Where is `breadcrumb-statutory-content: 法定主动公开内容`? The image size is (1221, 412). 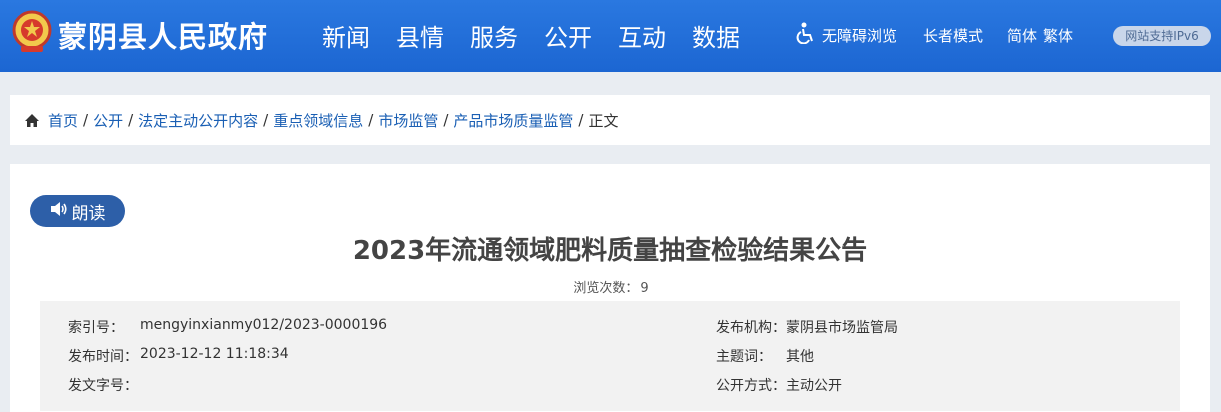
breadcrumb-statutory-content: 法定主动公开内容 is located at coordinates (198, 120).